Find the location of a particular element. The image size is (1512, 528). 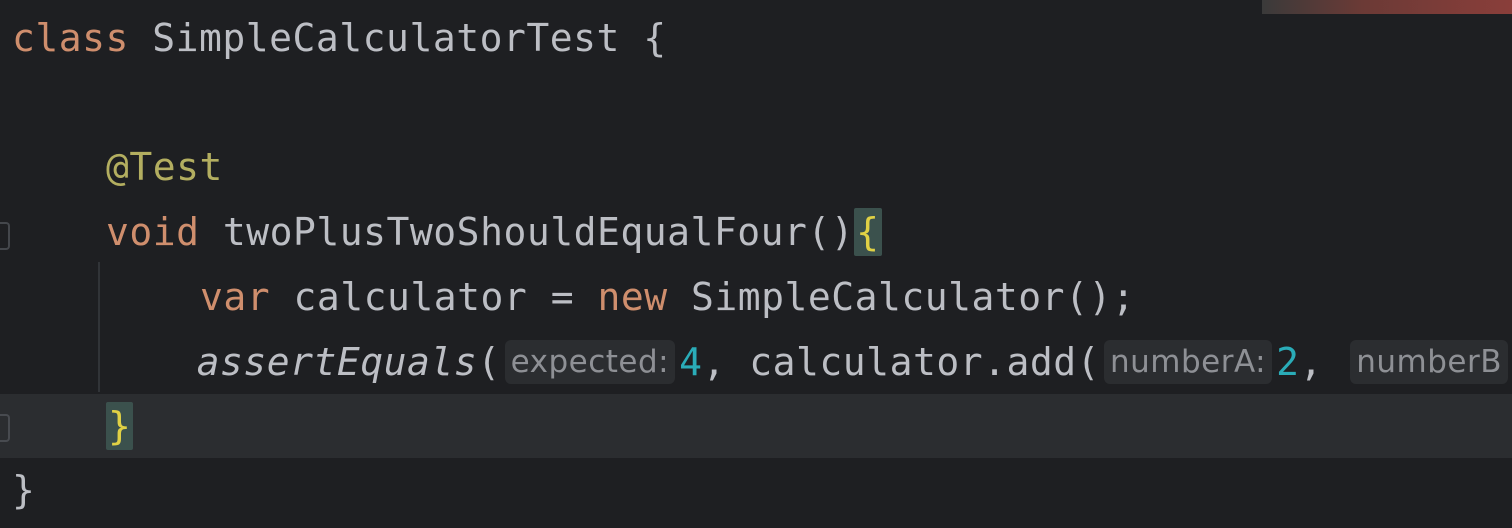

variable-name: calculator is located at coordinates (410, 297).